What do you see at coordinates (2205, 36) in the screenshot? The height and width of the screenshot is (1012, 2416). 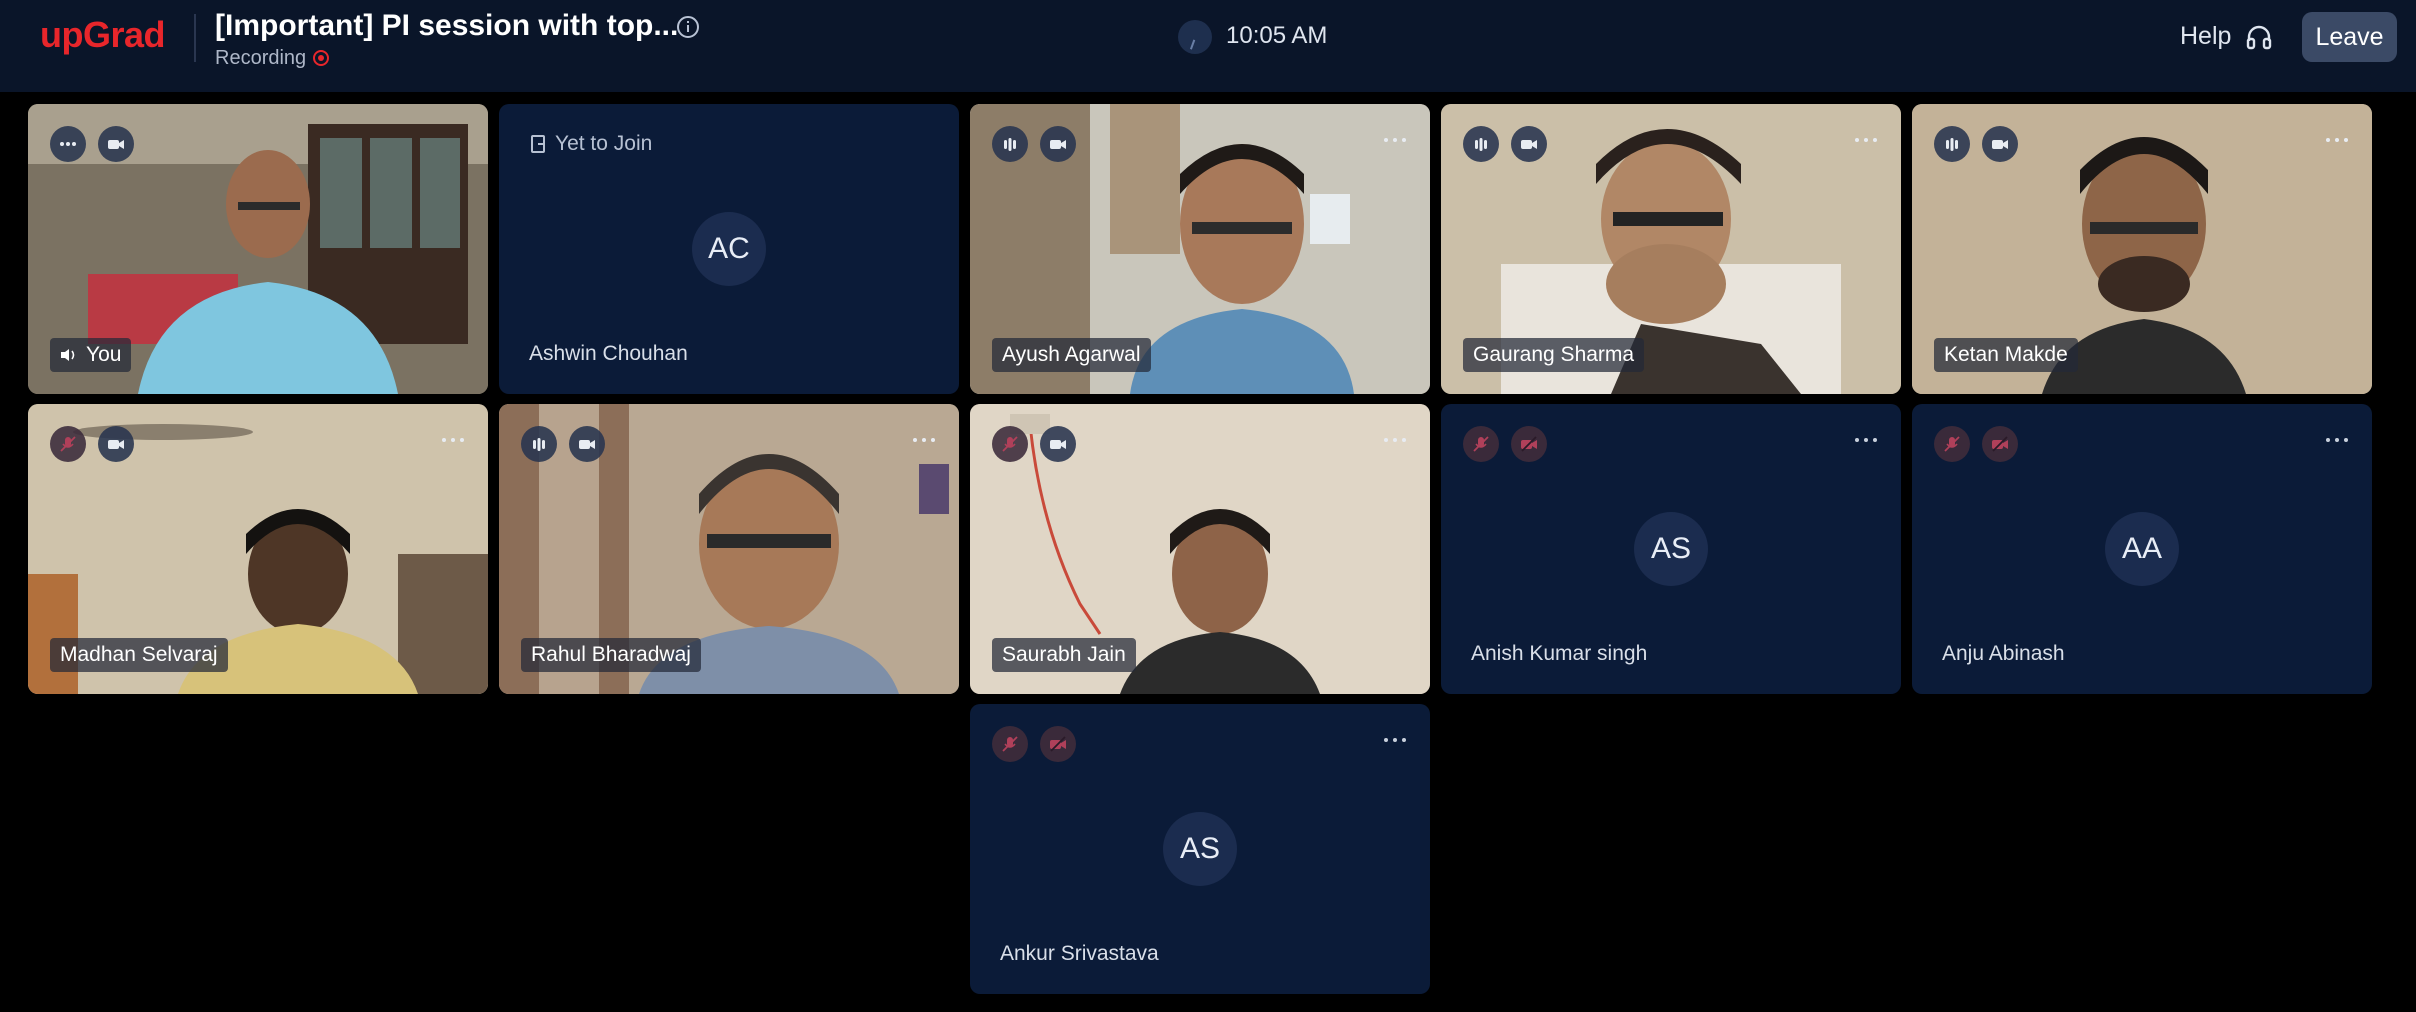 I see `help-button-label: Help` at bounding box center [2205, 36].